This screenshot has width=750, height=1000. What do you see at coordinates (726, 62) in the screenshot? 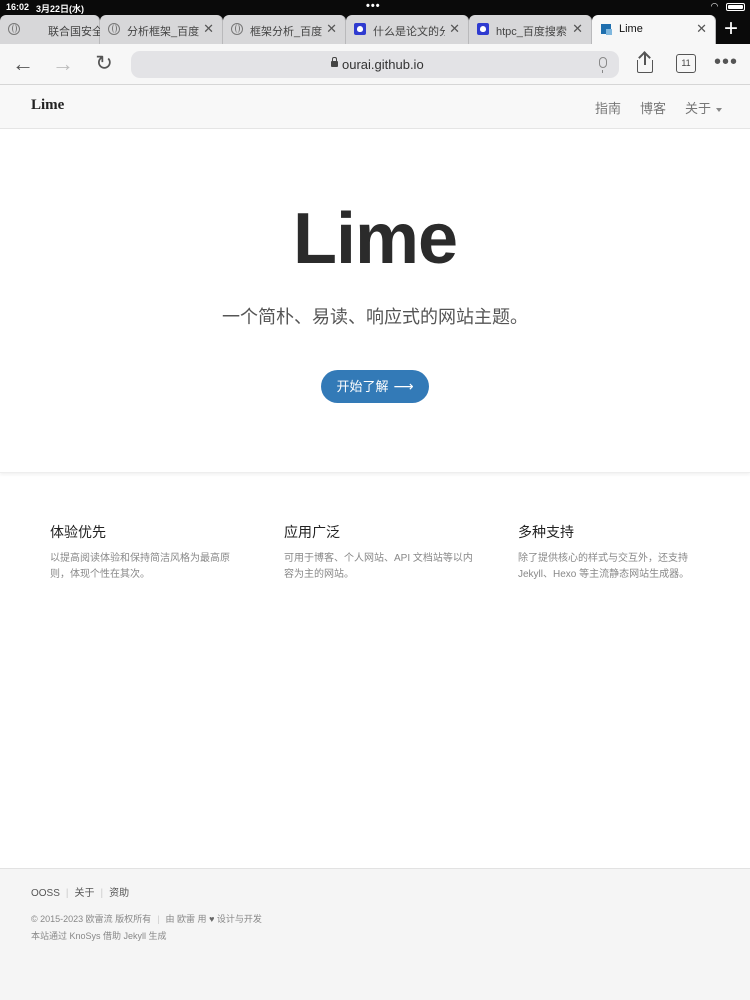
I see `more-dots-icon: •••` at bounding box center [726, 62].